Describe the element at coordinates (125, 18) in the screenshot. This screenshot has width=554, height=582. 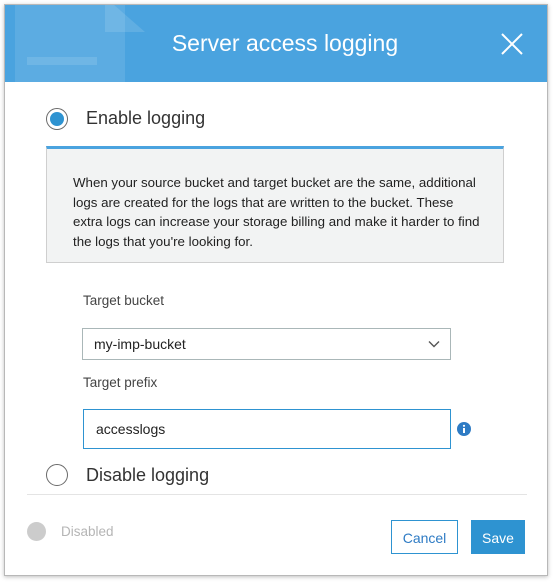
I see `header-decoration-fold` at that location.